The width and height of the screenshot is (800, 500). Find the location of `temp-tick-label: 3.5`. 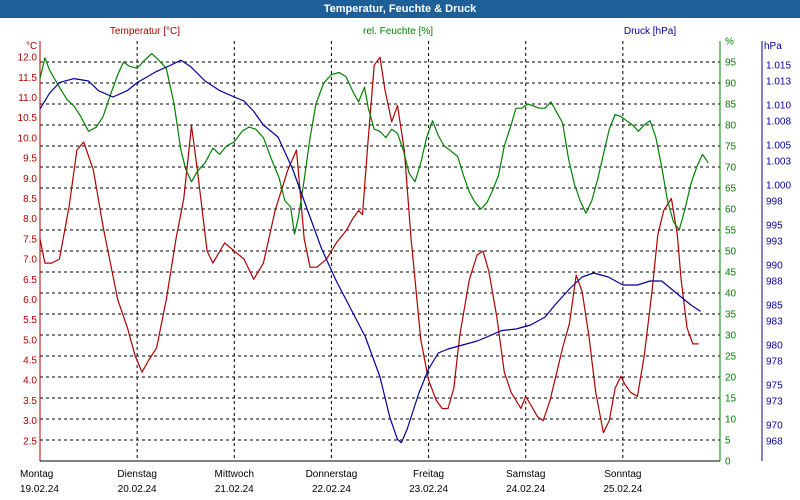

temp-tick-label: 3.5 is located at coordinates (30, 401).